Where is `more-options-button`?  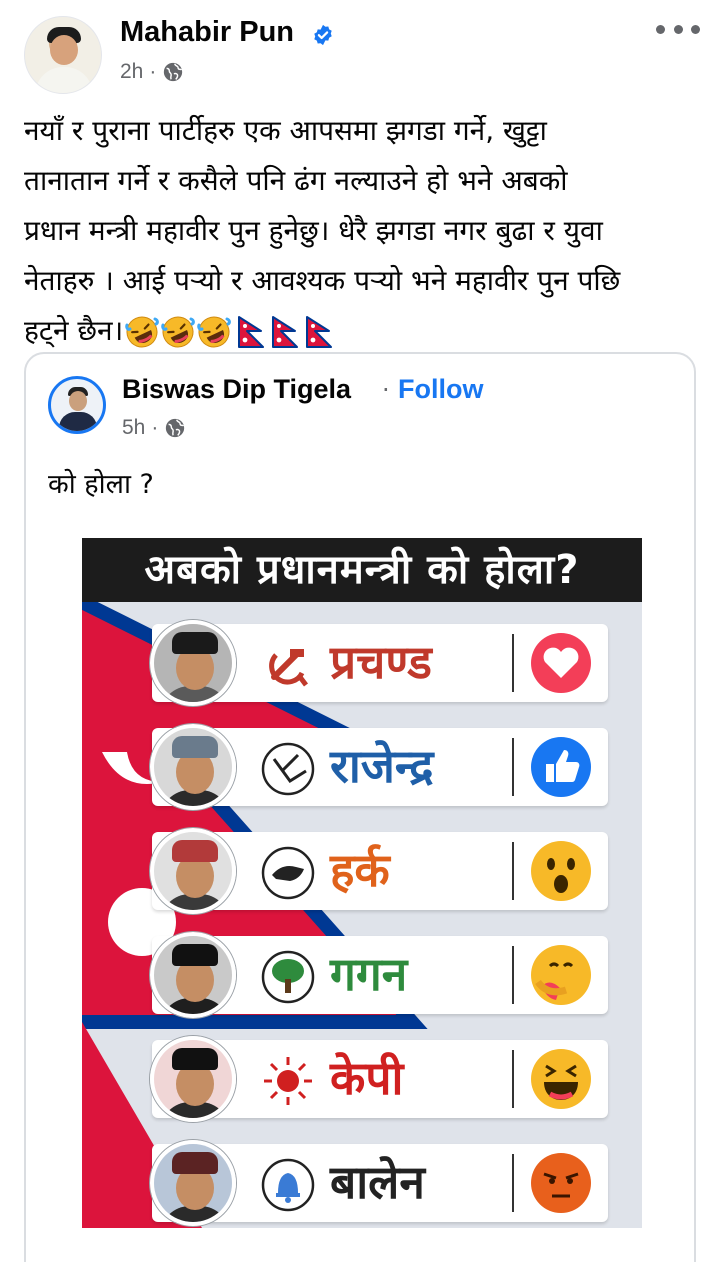
more-options-button is located at coordinates (678, 29).